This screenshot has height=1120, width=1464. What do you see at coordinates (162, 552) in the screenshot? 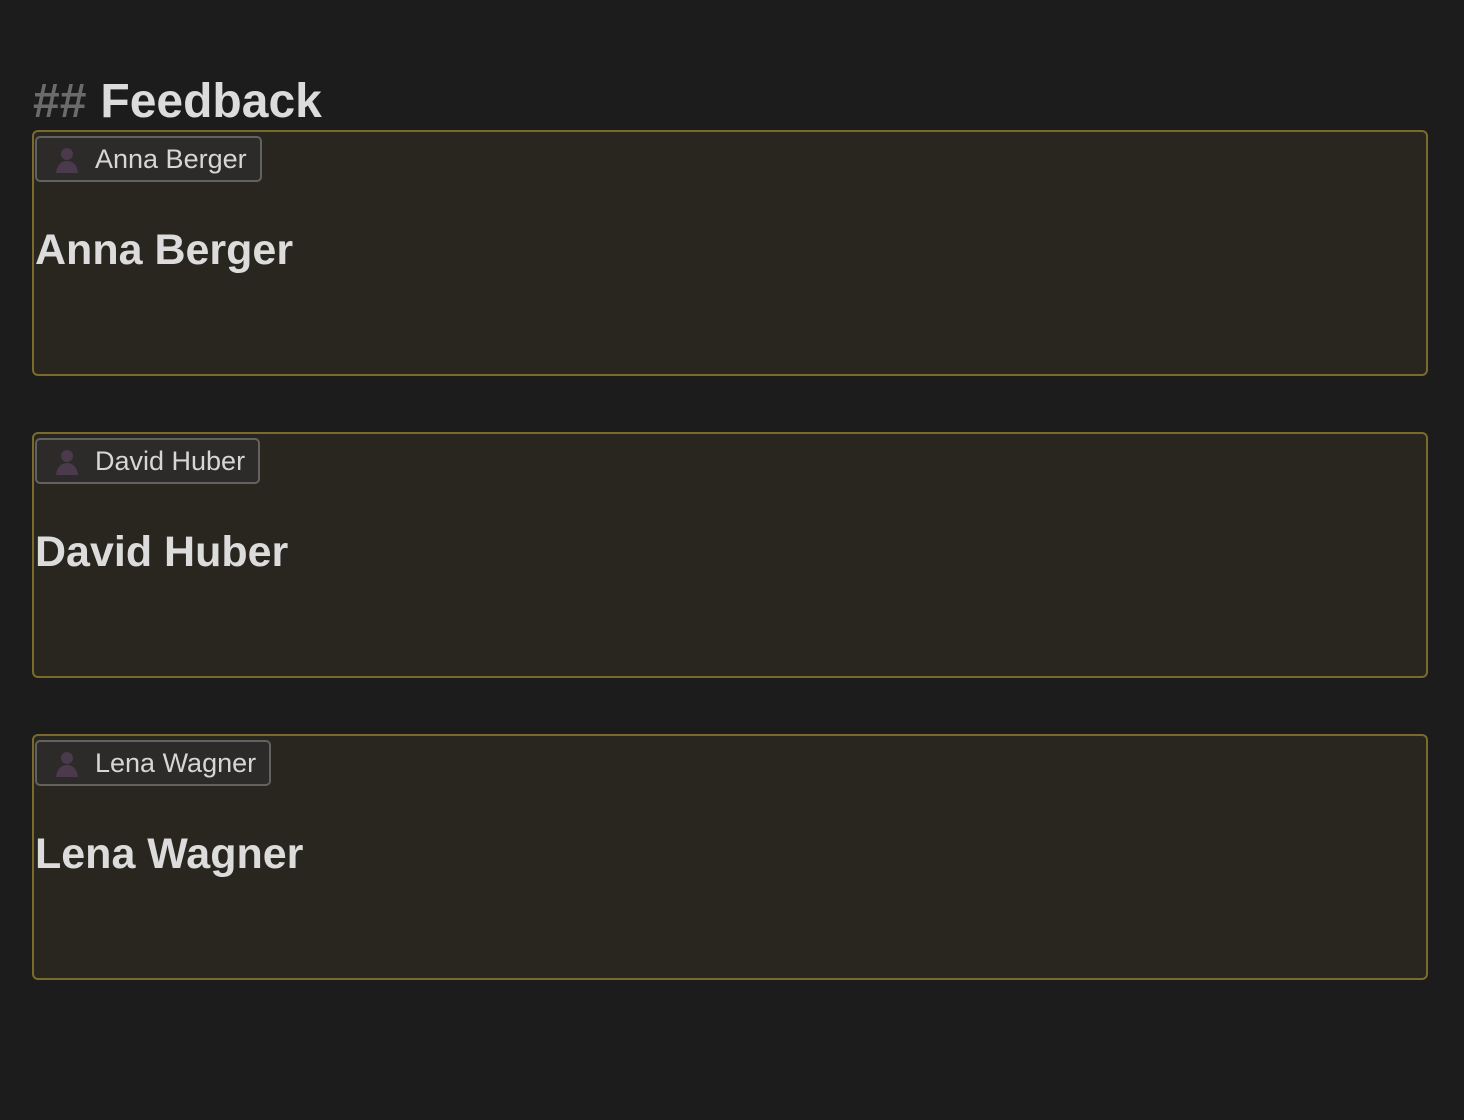
I see `card-title: David Huber` at bounding box center [162, 552].